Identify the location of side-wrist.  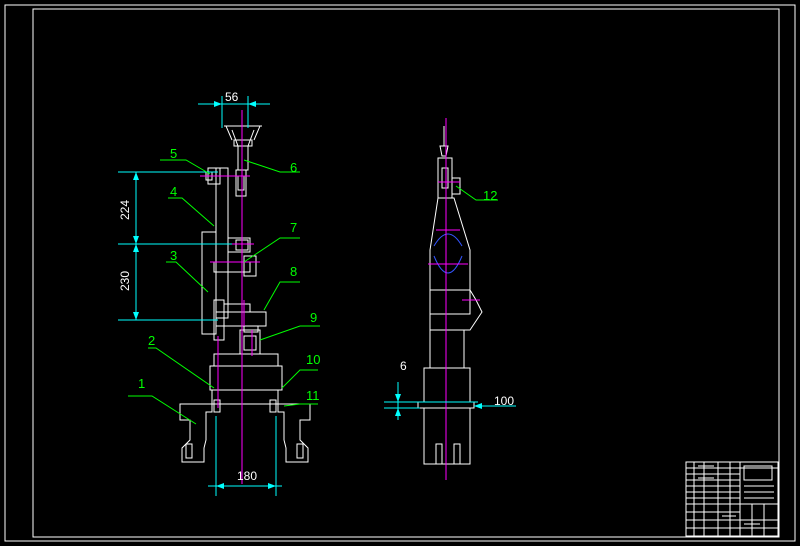
(445, 178).